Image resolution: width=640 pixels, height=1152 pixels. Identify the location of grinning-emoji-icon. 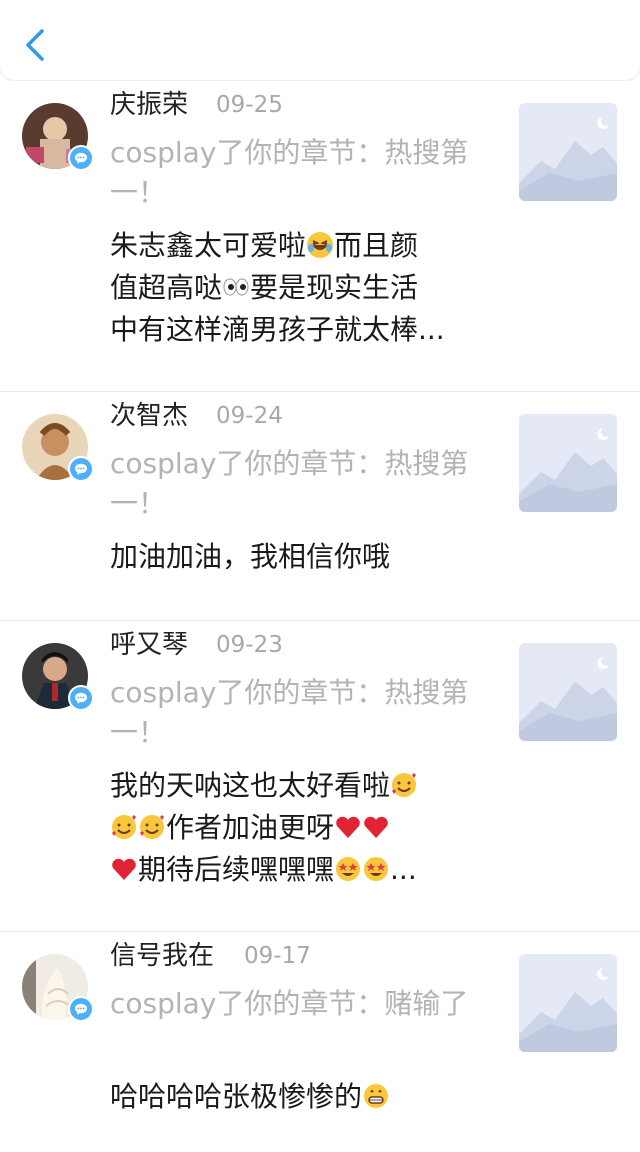
(376, 1096).